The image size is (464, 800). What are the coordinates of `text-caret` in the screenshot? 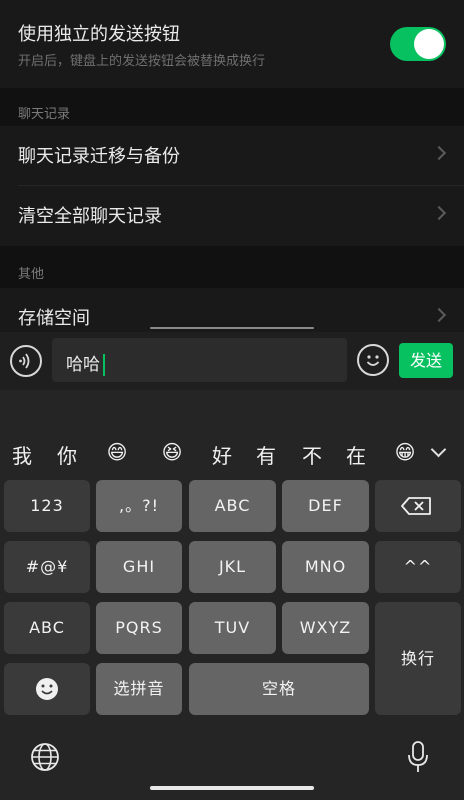 It's located at (104, 365).